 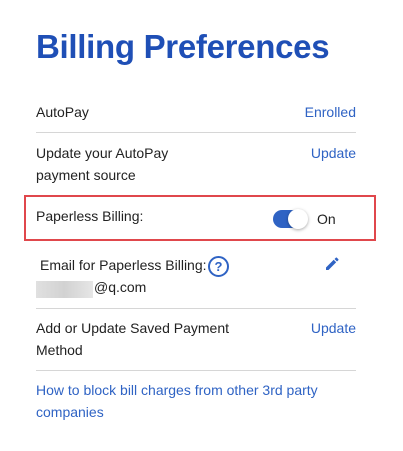 I want to click on autopay-row: AutoPay Enrolled, so click(x=196, y=112).